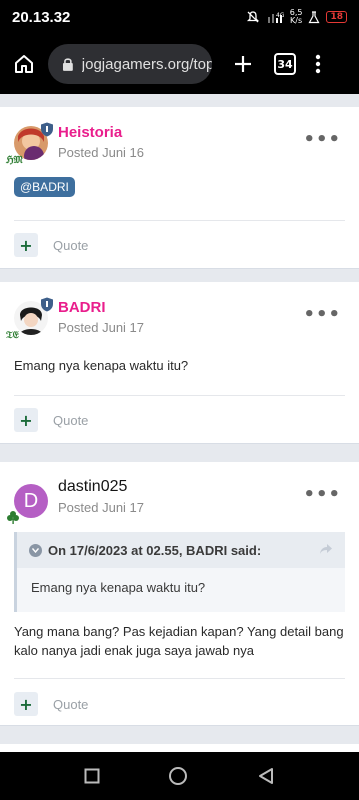 This screenshot has height=800, width=359. What do you see at coordinates (314, 16) in the screenshot?
I see `lab-icon` at bounding box center [314, 16].